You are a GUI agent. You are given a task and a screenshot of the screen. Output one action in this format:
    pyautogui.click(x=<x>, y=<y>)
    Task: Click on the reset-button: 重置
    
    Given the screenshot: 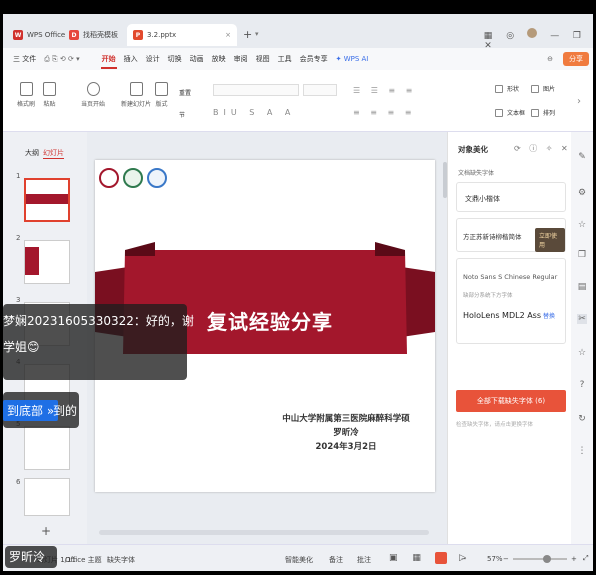 What is the action you would take?
    pyautogui.click(x=185, y=92)
    